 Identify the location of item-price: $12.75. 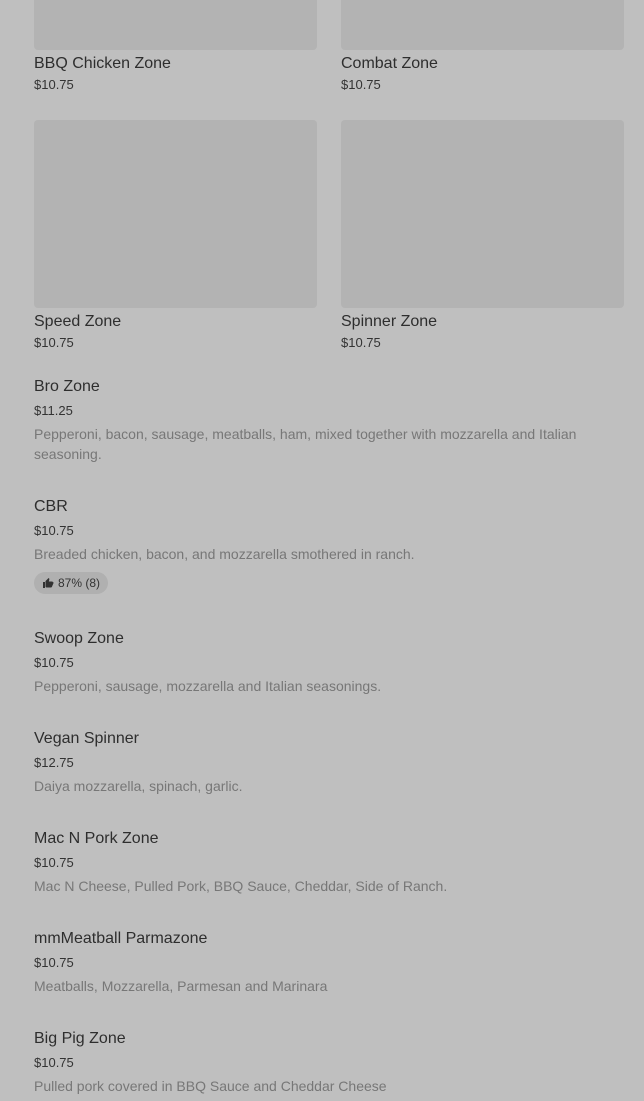
(54, 762).